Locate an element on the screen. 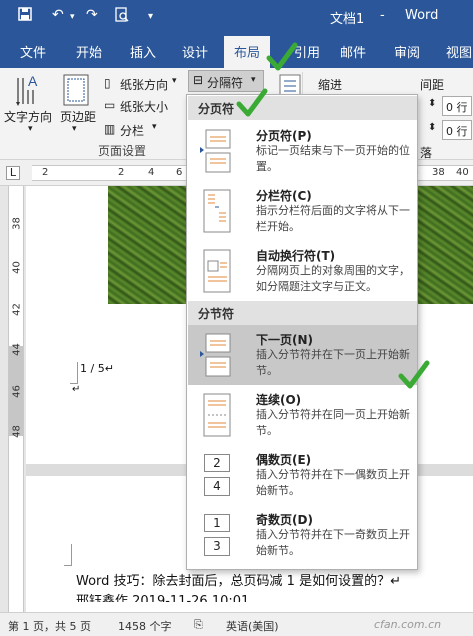 Image resolution: width=473 pixels, height=636 pixels. page-break-icon is located at coordinates (215, 151).